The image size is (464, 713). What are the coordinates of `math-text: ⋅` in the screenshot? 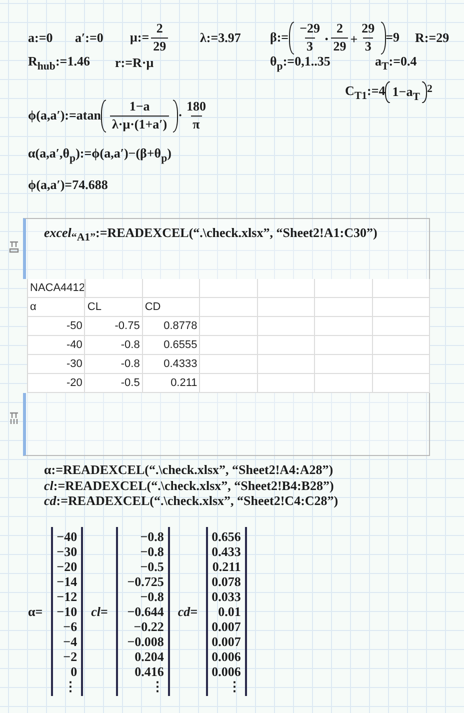 It's located at (327, 39).